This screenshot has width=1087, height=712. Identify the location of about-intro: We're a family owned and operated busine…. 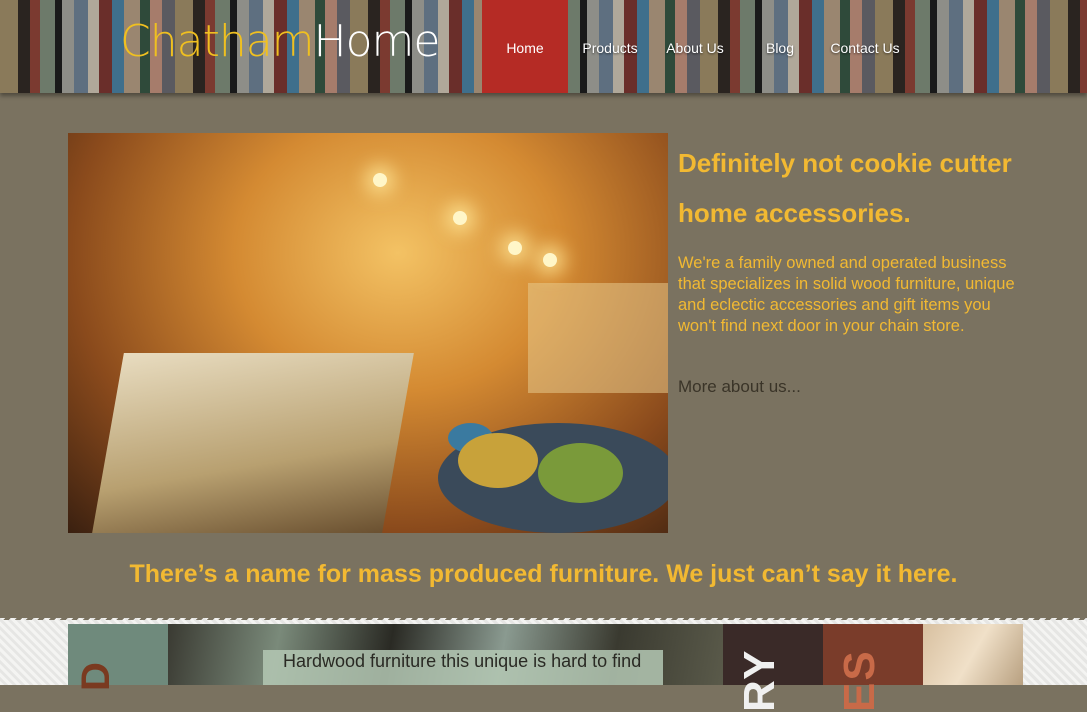
(848, 295).